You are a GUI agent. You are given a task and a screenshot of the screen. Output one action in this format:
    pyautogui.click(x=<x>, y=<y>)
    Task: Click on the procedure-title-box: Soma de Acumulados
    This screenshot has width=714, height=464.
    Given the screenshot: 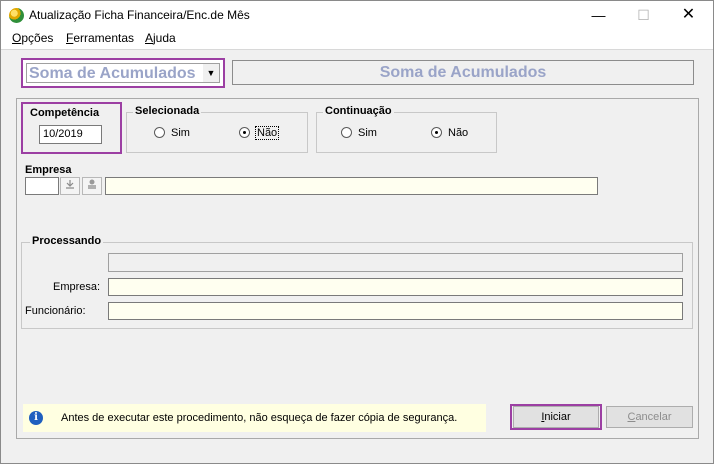 What is the action you would take?
    pyautogui.click(x=463, y=72)
    